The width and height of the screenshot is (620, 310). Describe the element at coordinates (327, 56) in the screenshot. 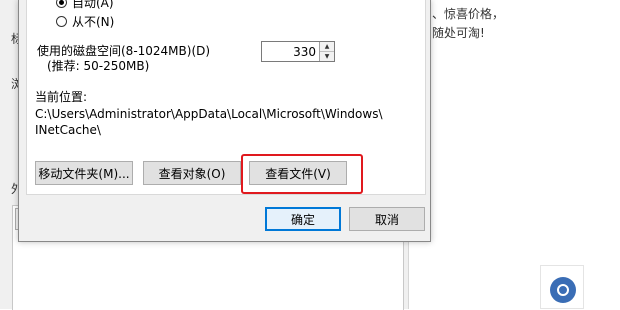

I see `spin-down-icon: ▼` at that location.